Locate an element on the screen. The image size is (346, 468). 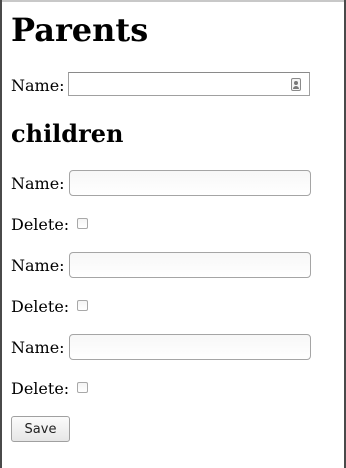
child-delete-row-2: Delete: is located at coordinates (49, 307).